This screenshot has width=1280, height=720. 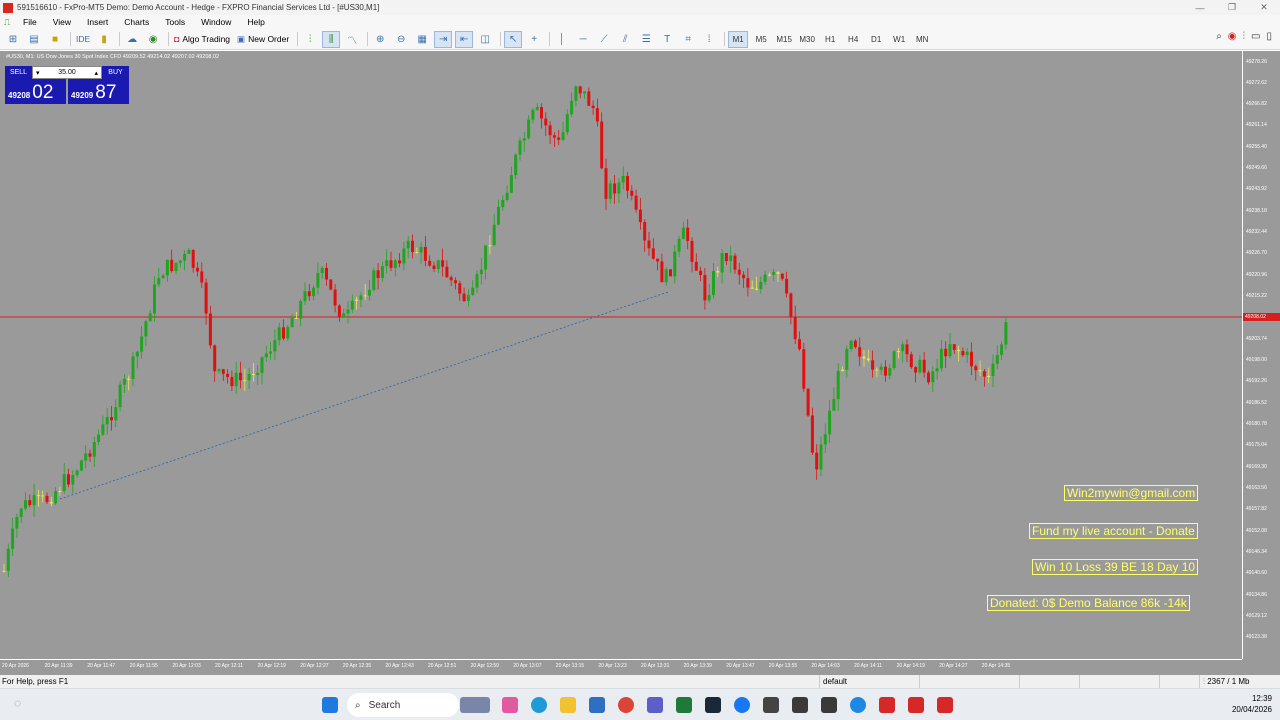 I want to click on start-icon, so click(x=330, y=705).